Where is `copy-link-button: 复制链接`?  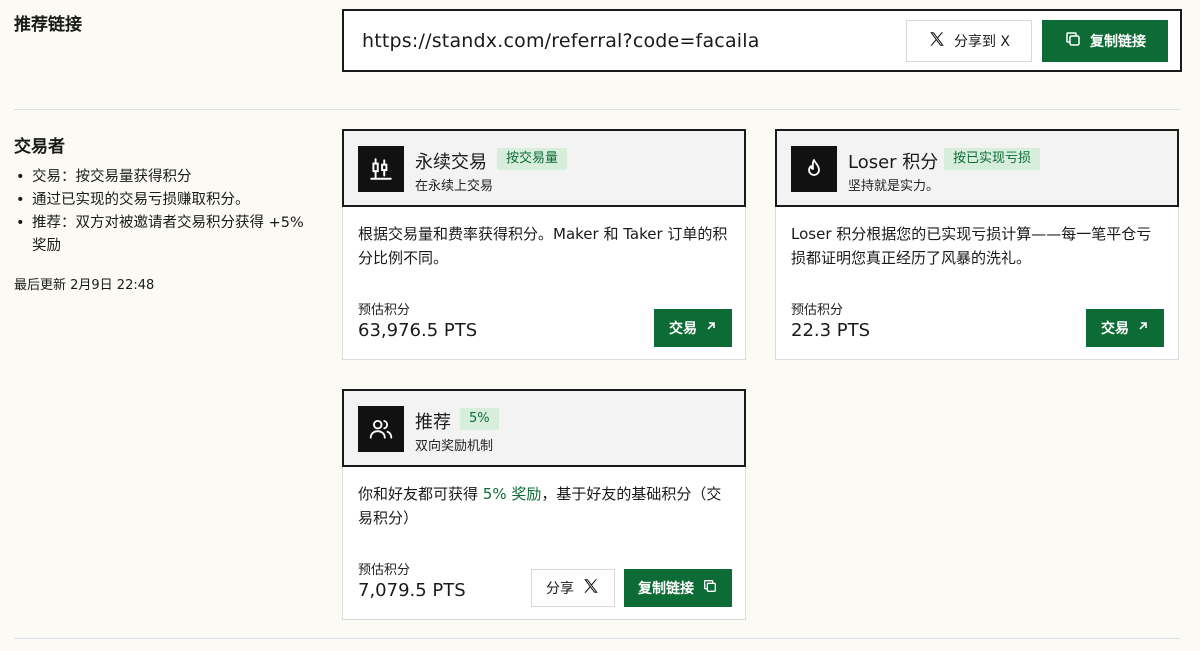
copy-link-button: 复制链接 is located at coordinates (1105, 40).